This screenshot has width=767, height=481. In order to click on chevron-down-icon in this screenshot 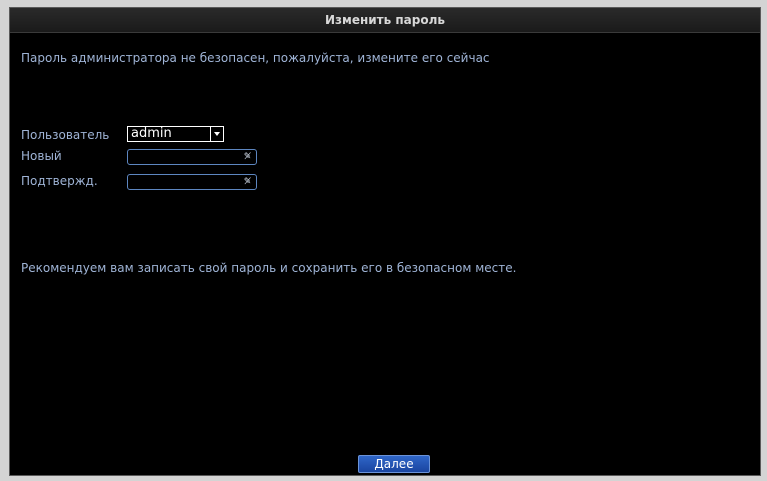, I will do `click(216, 134)`.